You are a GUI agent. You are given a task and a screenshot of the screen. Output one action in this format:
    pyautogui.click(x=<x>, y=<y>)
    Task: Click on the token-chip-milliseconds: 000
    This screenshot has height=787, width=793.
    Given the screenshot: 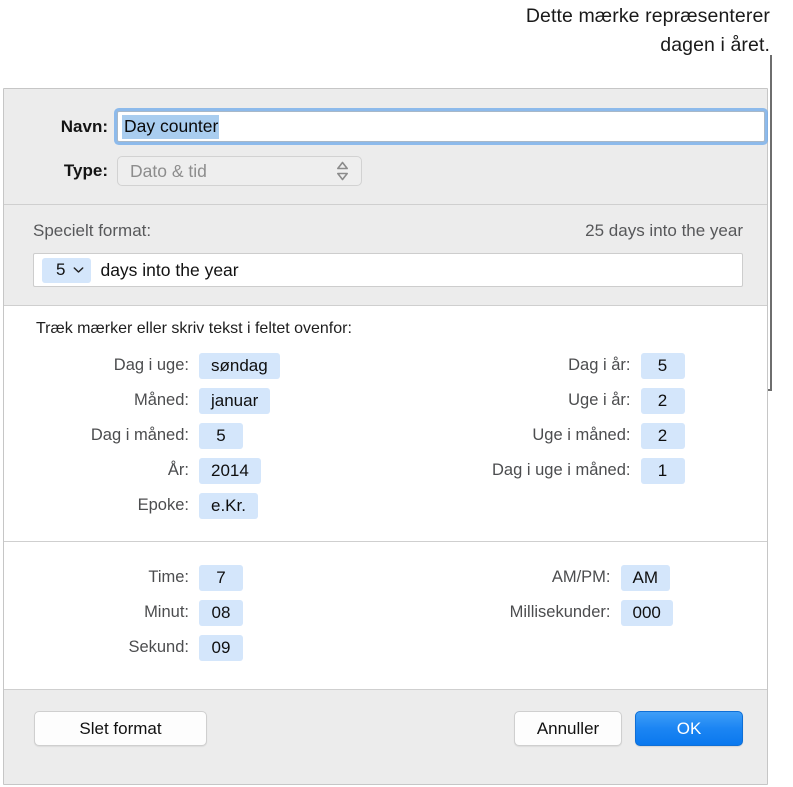 What is the action you would take?
    pyautogui.click(x=646, y=612)
    